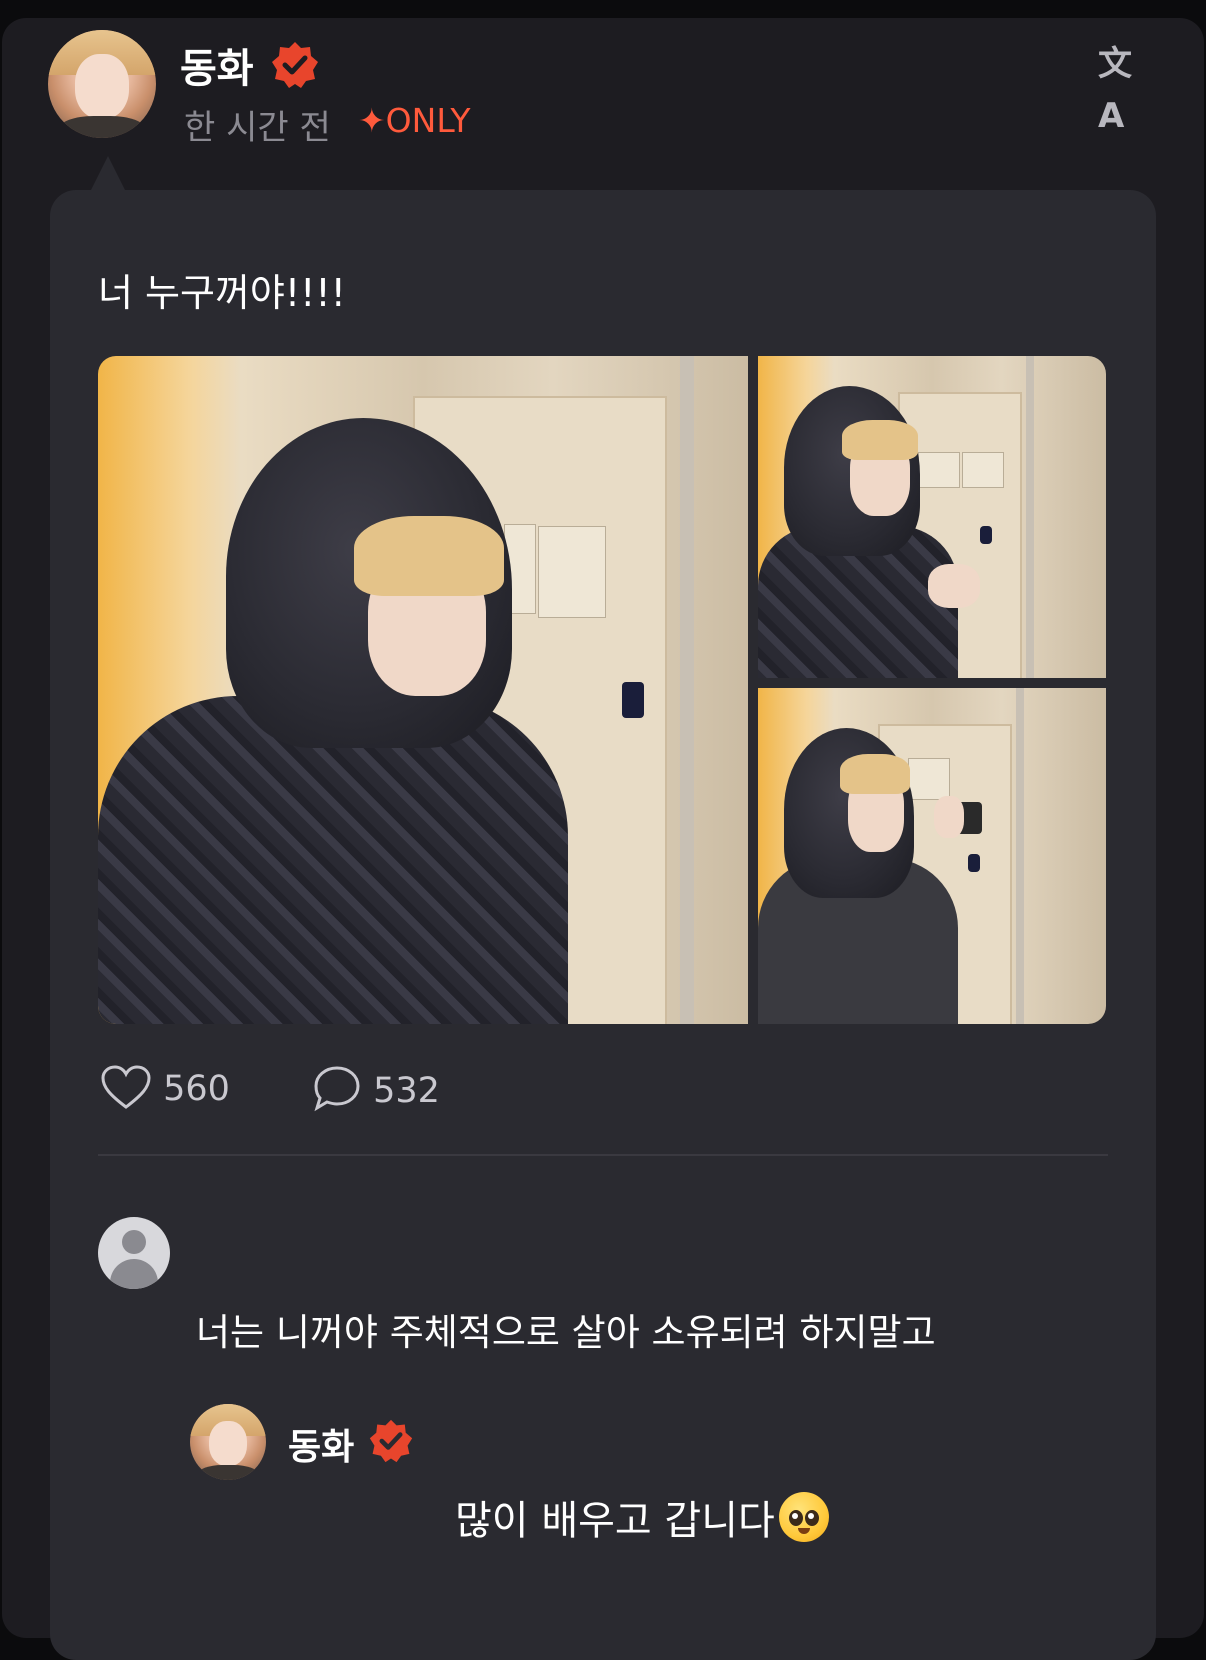 The image size is (1206, 1660). What do you see at coordinates (228, 1442) in the screenshot?
I see `reply-author-avatar` at bounding box center [228, 1442].